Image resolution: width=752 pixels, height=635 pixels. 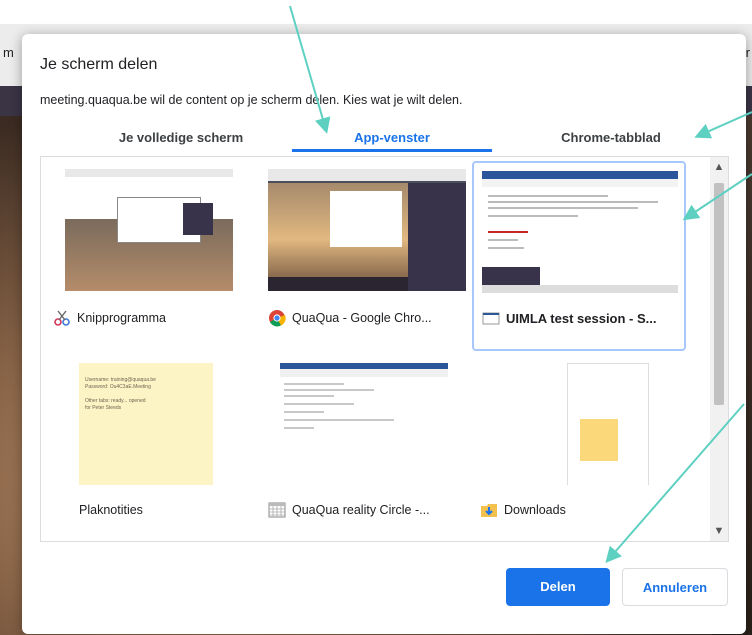 What do you see at coordinates (719, 531) in the screenshot?
I see `scroll-down-icon: ▼` at bounding box center [719, 531].